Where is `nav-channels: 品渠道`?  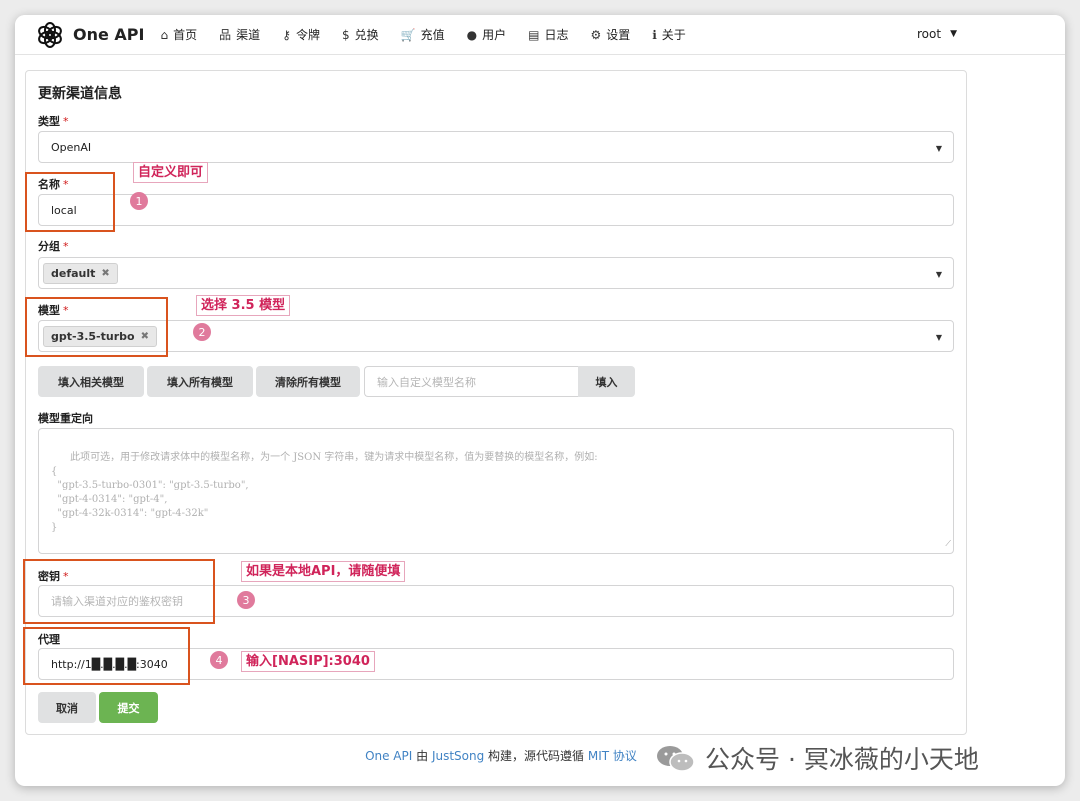 nav-channels: 品渠道 is located at coordinates (239, 34).